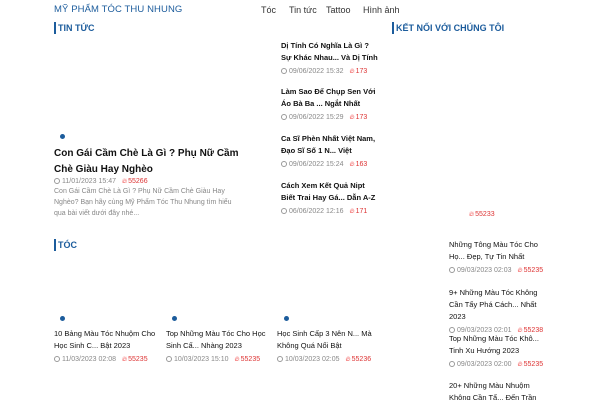 Image resolution: width=600 pixels, height=400 pixels. Describe the element at coordinates (484, 364) in the screenshot. I see `right-list-date: 09/03/2023 02:00` at that location.